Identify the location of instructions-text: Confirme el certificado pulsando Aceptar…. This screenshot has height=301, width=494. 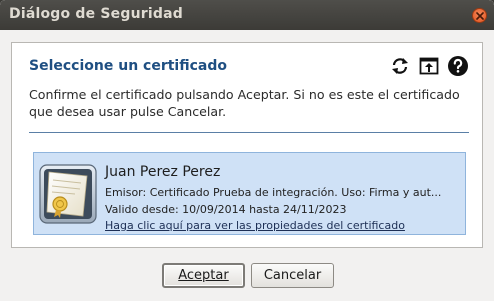
(244, 103).